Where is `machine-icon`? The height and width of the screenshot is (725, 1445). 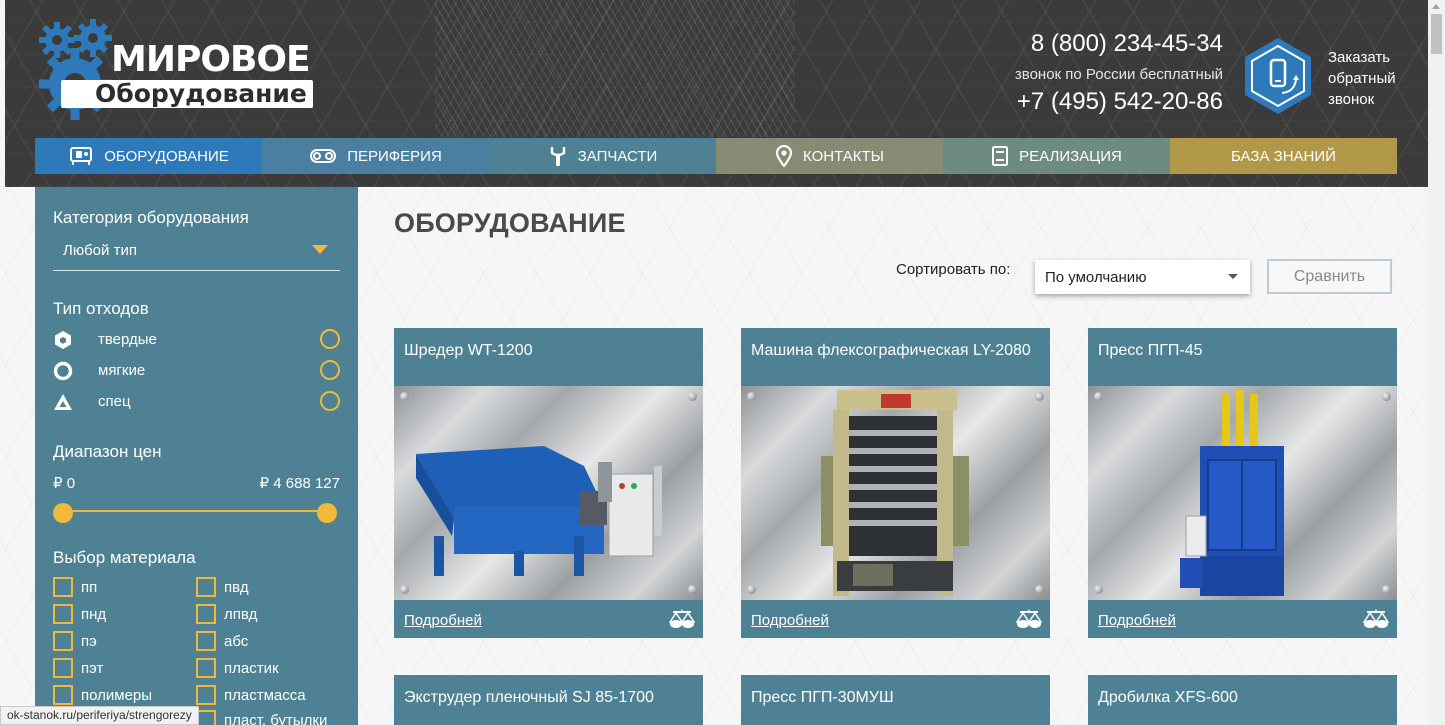 machine-icon is located at coordinates (81, 156).